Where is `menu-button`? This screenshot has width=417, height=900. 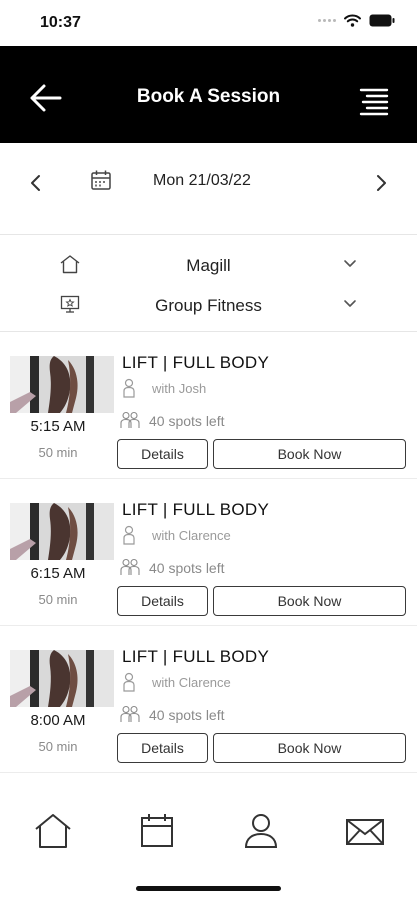 menu-button is located at coordinates (373, 101).